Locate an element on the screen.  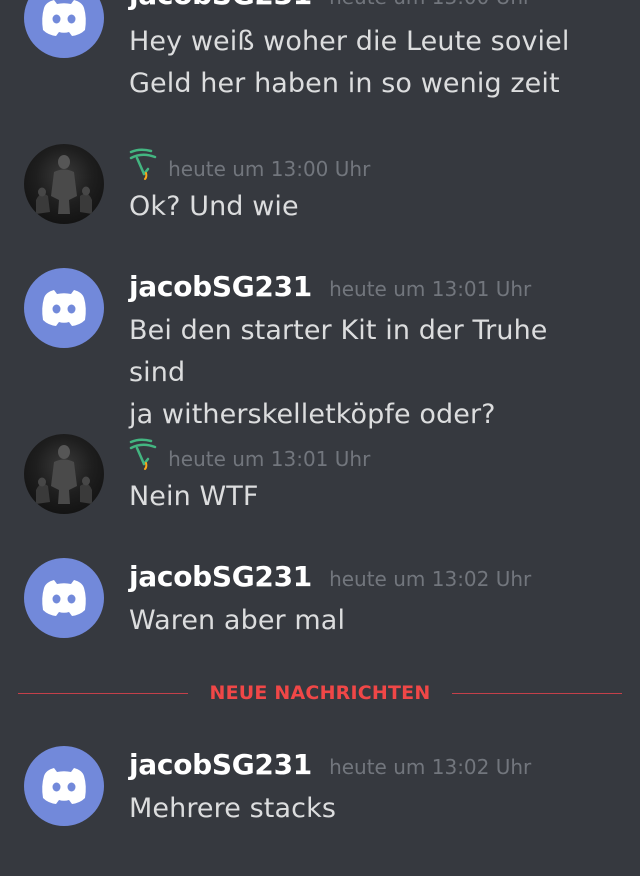
message-header: heute um 13:00 Uhr is located at coordinates (249, 163).